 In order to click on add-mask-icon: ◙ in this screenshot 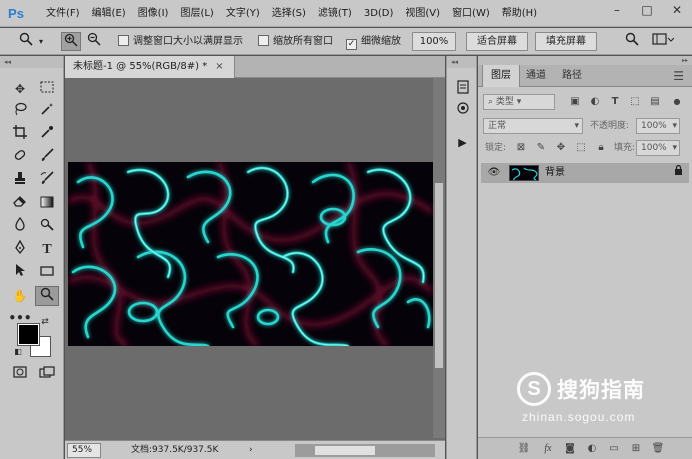, I will do `click(570, 449)`.